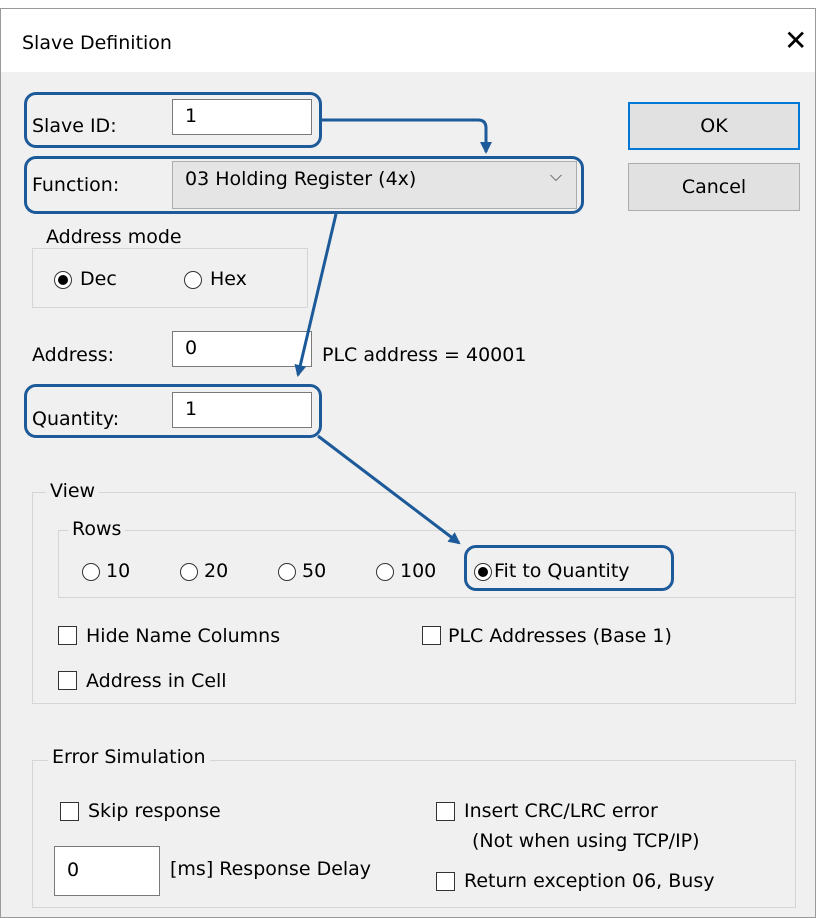  What do you see at coordinates (67, 635) in the screenshot?
I see `hide-name-columns-checkbox` at bounding box center [67, 635].